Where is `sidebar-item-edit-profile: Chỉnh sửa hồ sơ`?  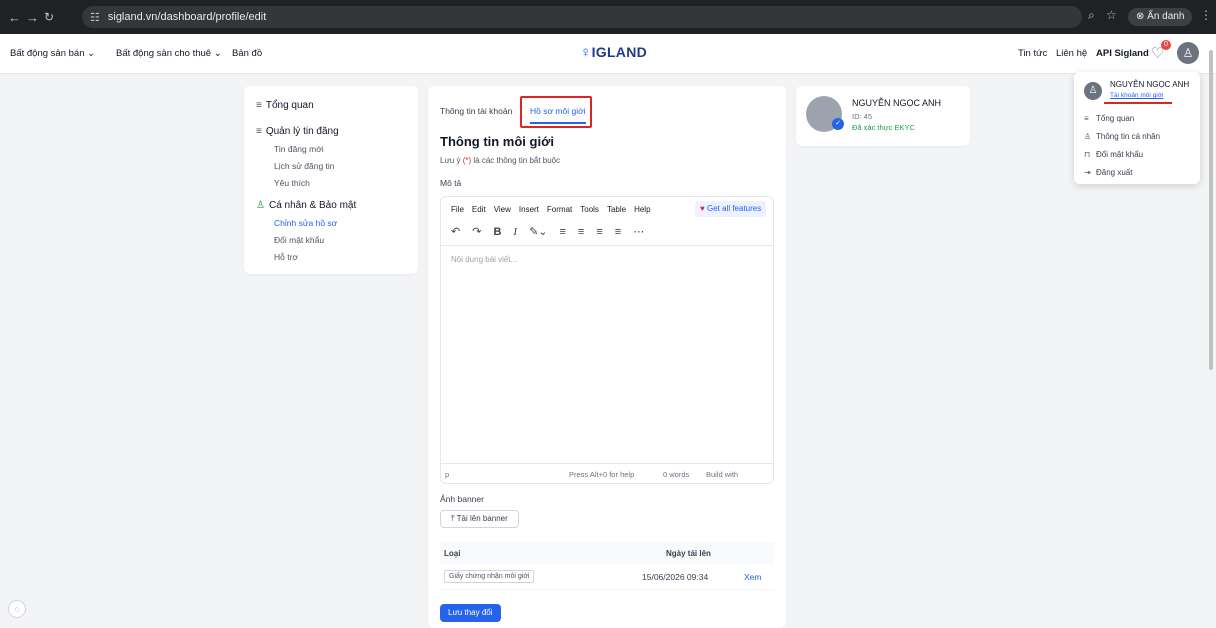 sidebar-item-edit-profile: Chỉnh sửa hồ sơ is located at coordinates (305, 223).